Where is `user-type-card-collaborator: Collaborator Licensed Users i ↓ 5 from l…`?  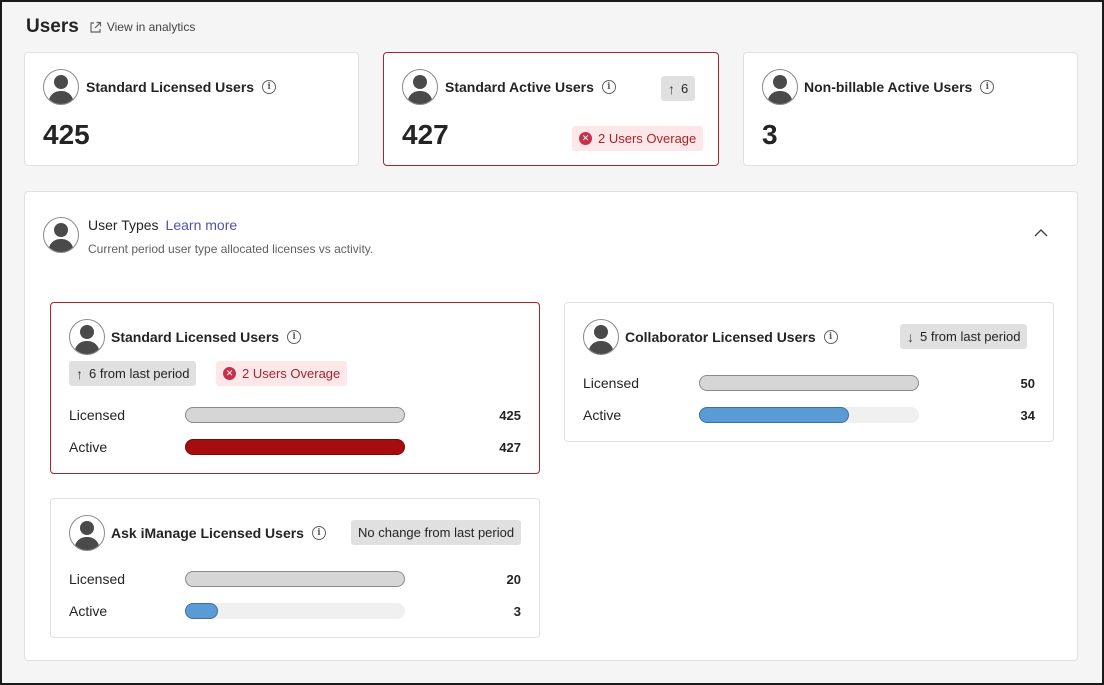 user-type-card-collaborator: Collaborator Licensed Users i ↓ 5 from l… is located at coordinates (809, 372).